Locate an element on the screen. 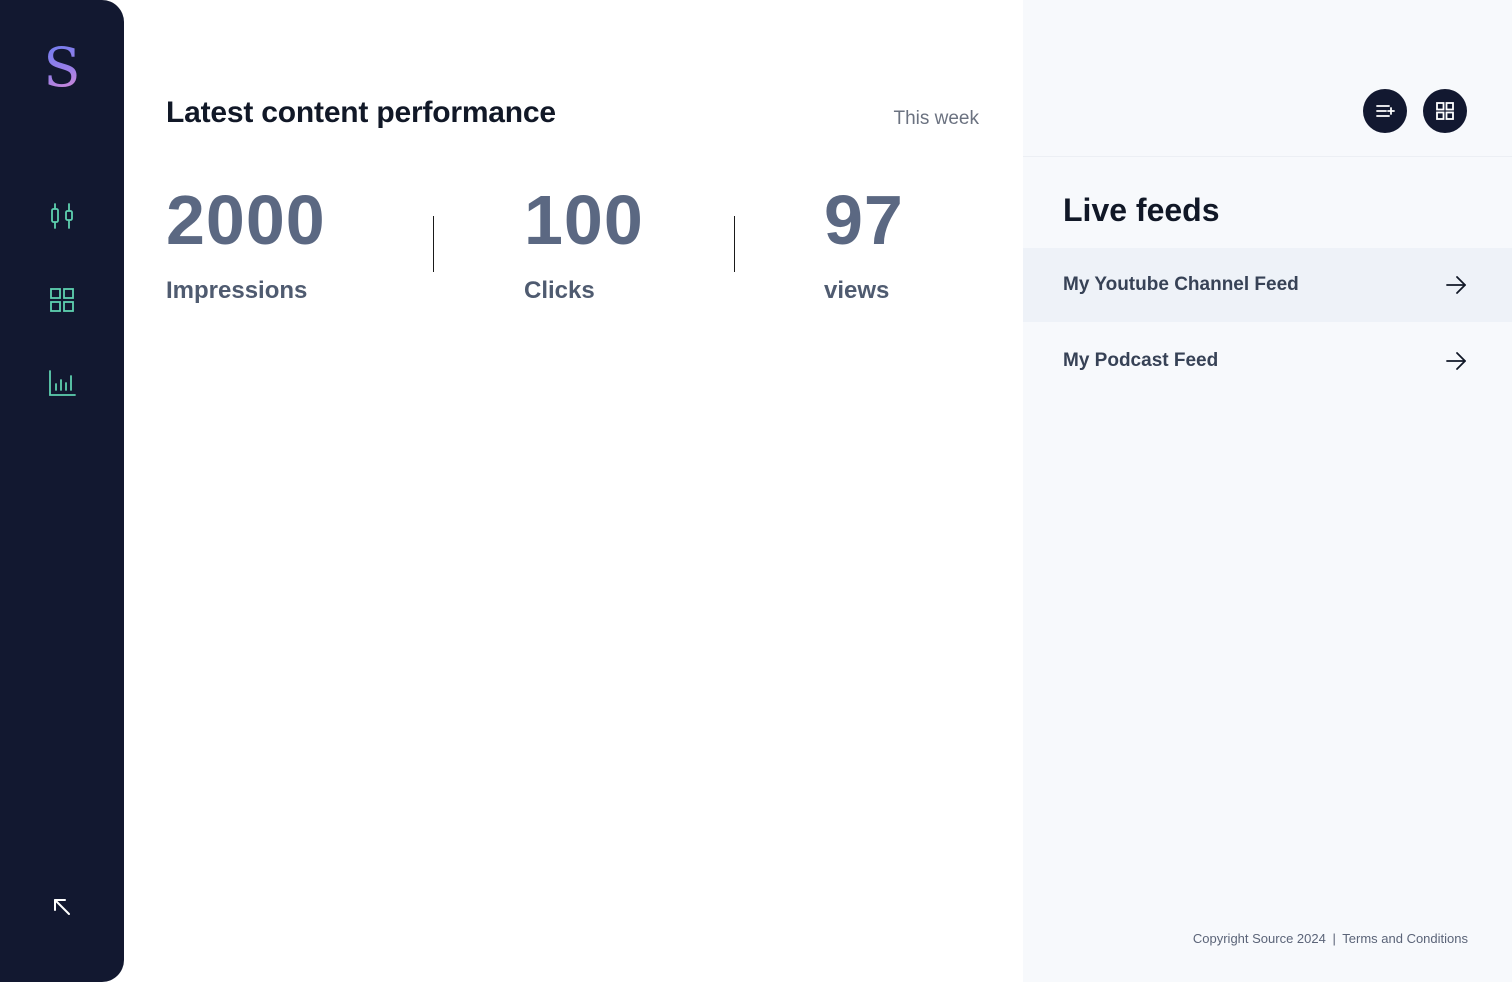  stat-label: Impressions is located at coordinates (237, 290).